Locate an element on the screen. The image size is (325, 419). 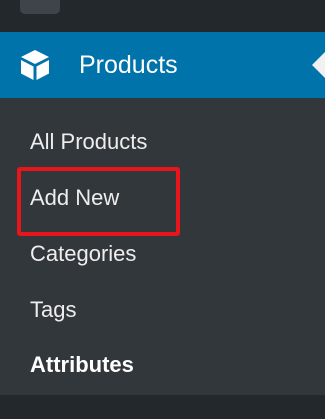
submenu-item-all-products: All Products is located at coordinates (88, 142).